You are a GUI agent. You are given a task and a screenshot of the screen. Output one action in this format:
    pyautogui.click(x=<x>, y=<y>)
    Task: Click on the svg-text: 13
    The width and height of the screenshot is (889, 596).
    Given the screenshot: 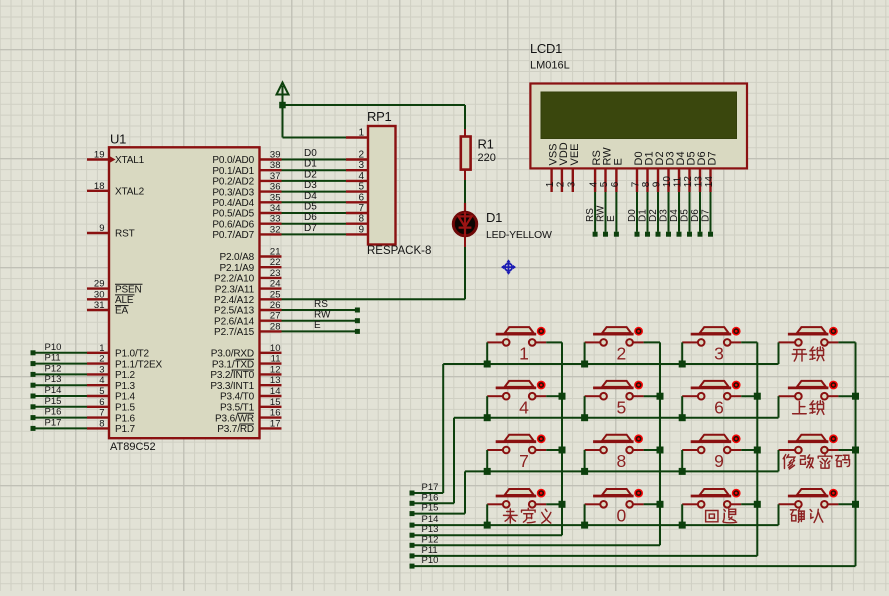 What is the action you would take?
    pyautogui.click(x=275, y=380)
    